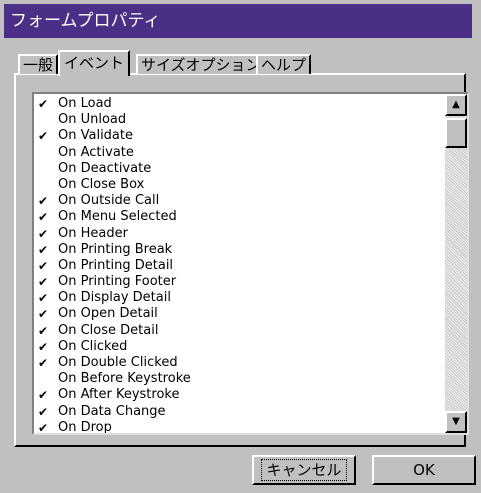 The width and height of the screenshot is (481, 493). Describe the element at coordinates (38, 64) in the screenshot. I see `tab-general: 一般` at that location.